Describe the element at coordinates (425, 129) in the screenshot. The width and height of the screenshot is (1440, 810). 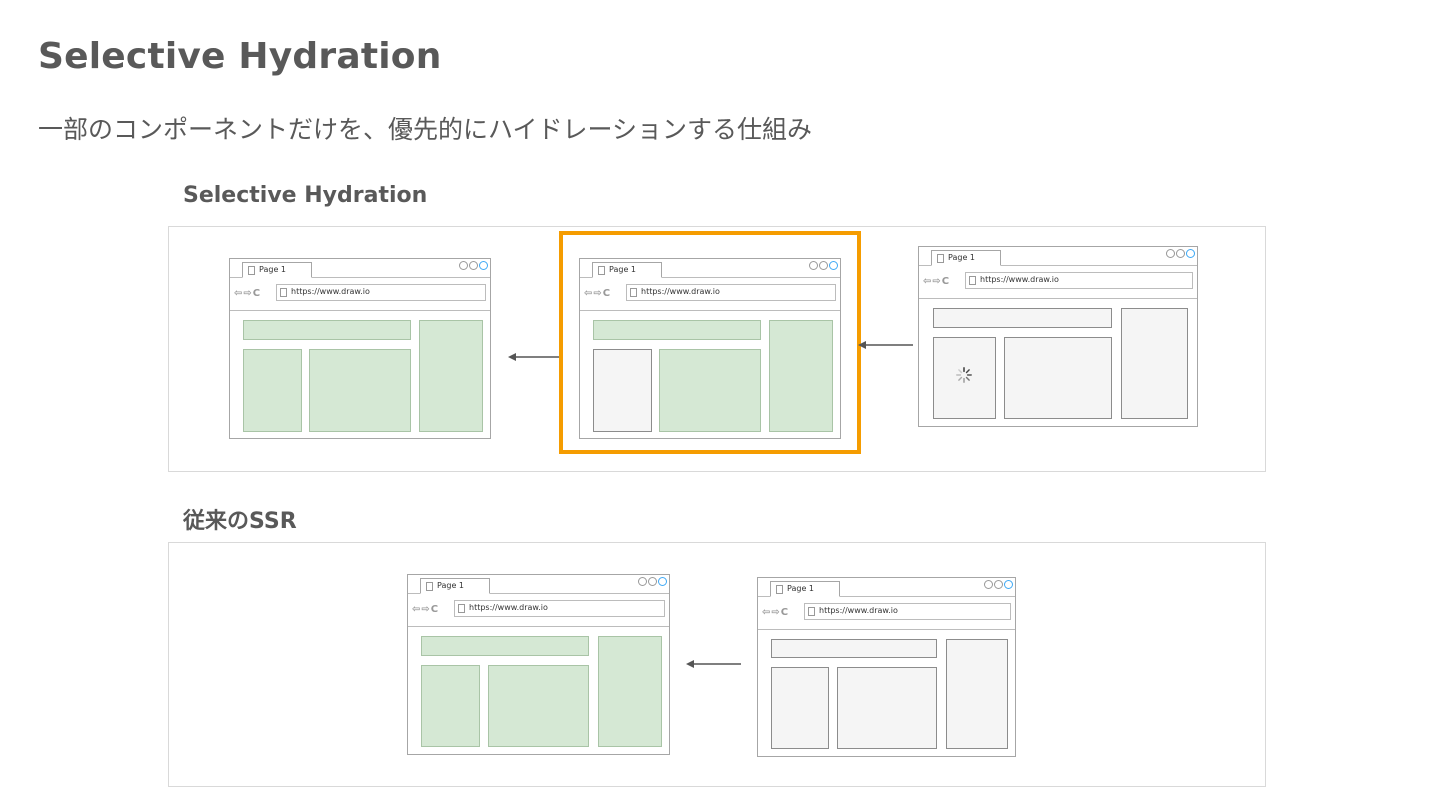
I see `slide-subtitle: 一部のコンポーネントだけを、優先的にハイドレーションする仕組み` at that location.